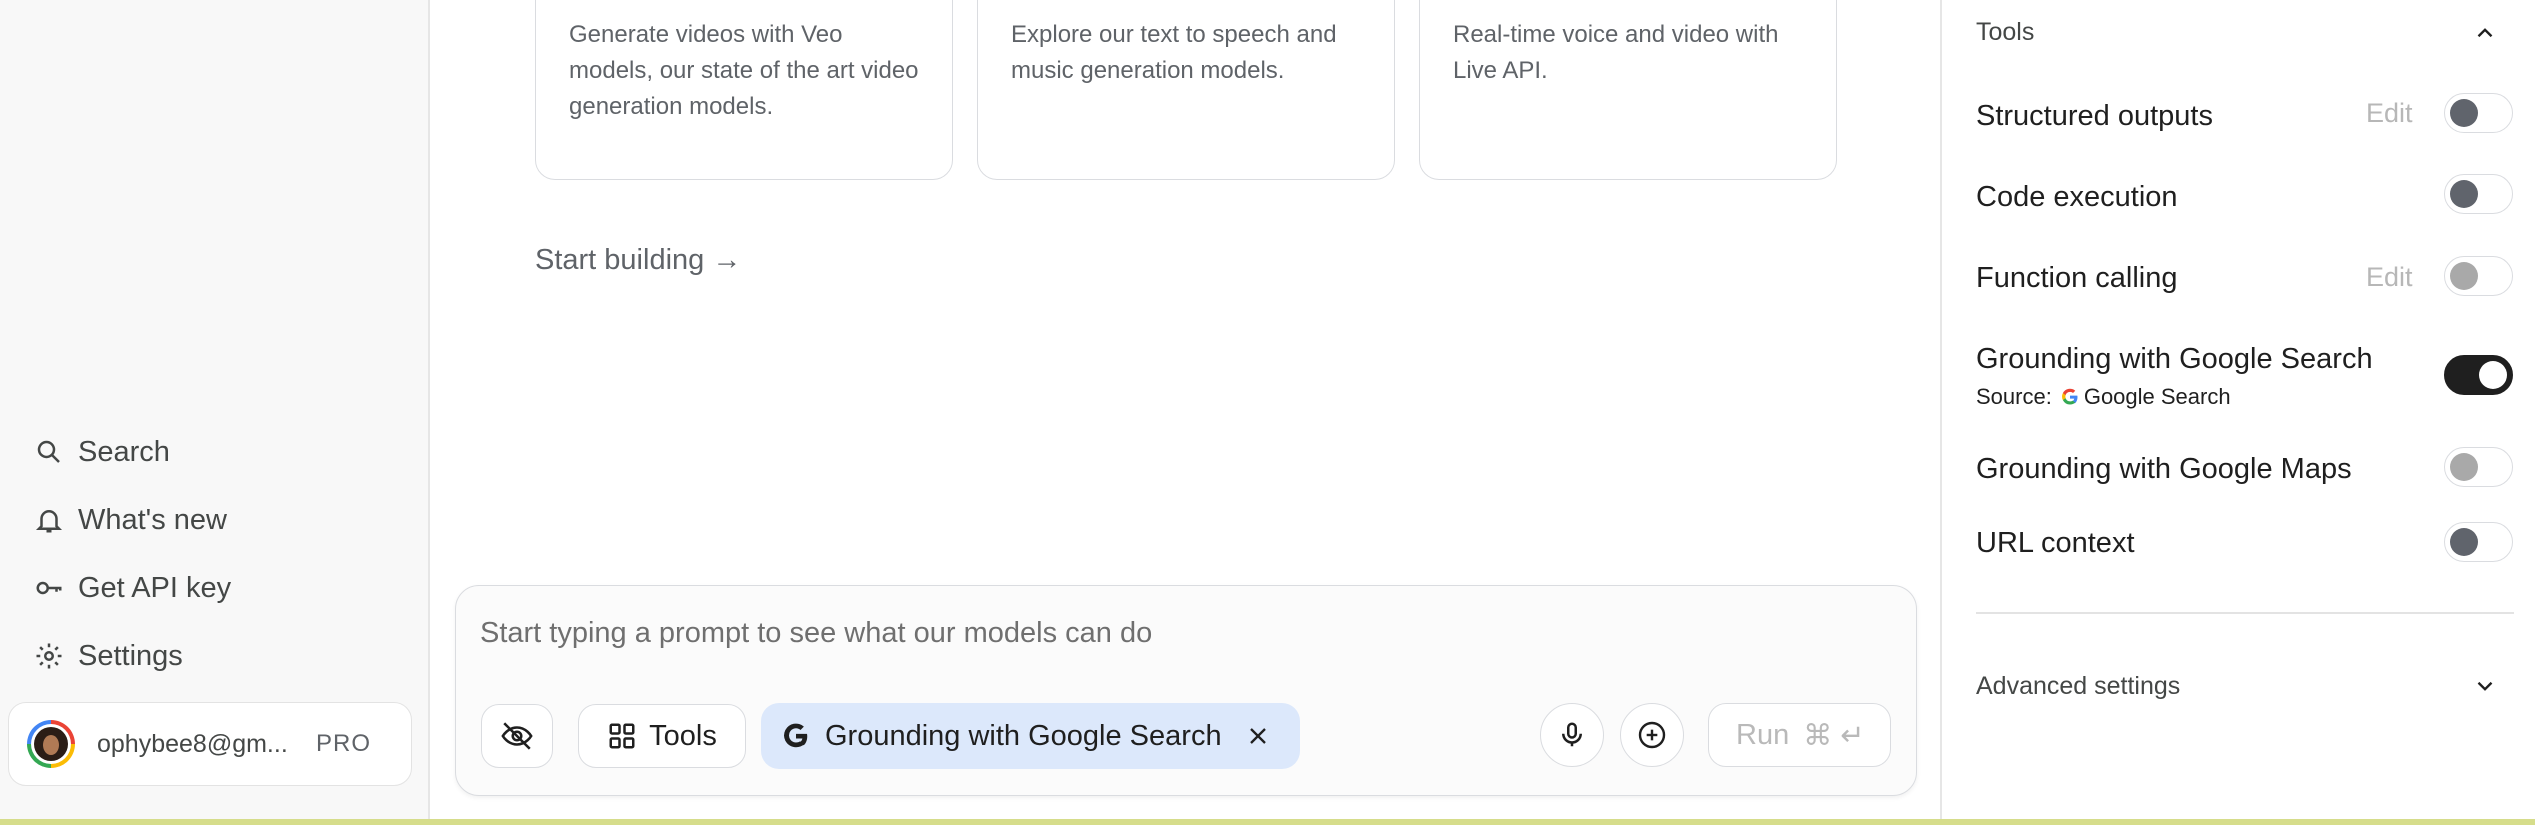  I want to click on sidebar-item-label: Search, so click(124, 451).